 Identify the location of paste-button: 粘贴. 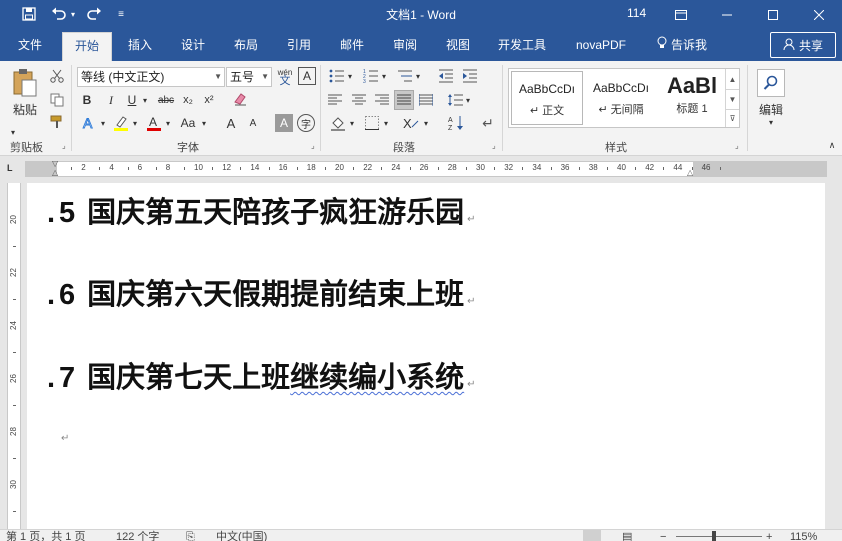
(25, 93).